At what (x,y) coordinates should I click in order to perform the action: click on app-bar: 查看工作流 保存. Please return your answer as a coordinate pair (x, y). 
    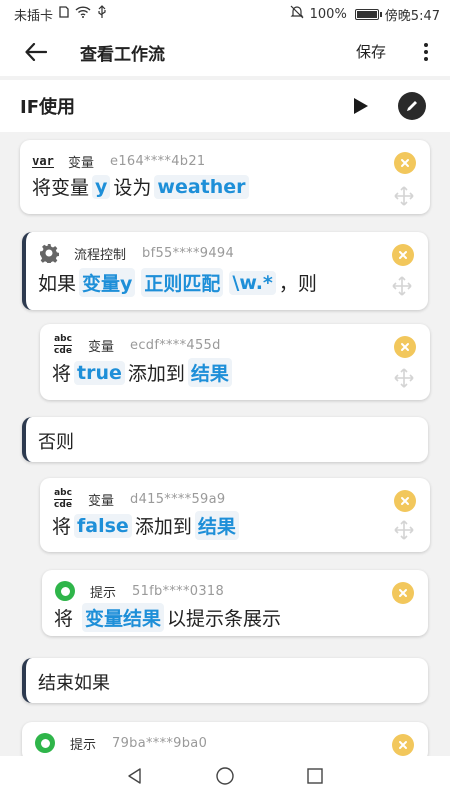
    Looking at the image, I should click on (225, 52).